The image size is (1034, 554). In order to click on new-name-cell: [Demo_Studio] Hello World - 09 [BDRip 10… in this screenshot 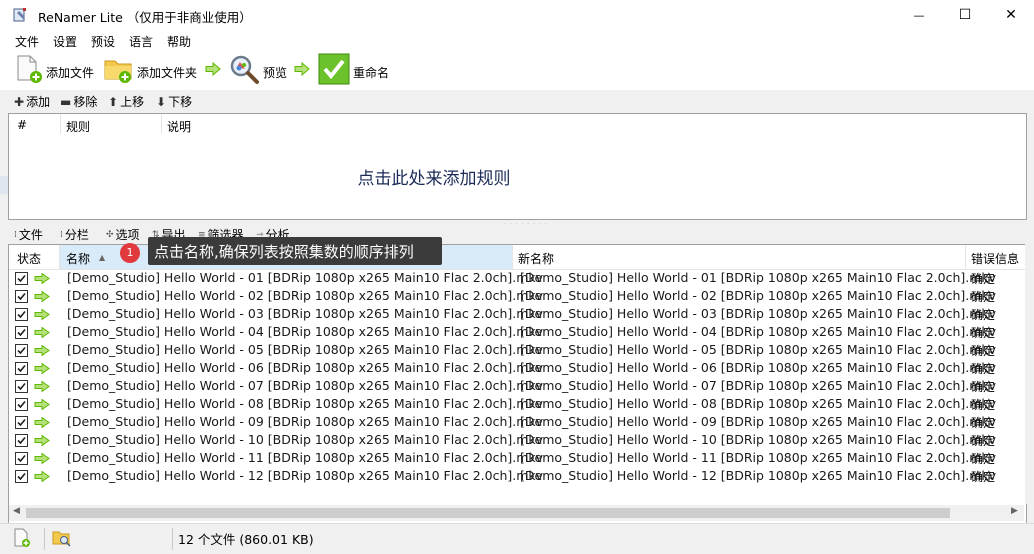, I will do `click(758, 421)`.